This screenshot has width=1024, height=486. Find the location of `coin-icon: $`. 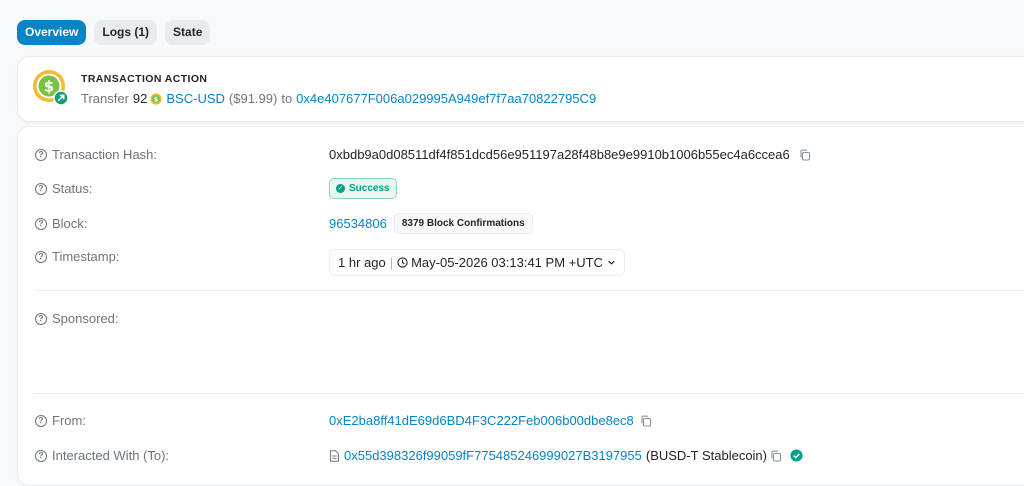

coin-icon: $ is located at coordinates (50, 87).